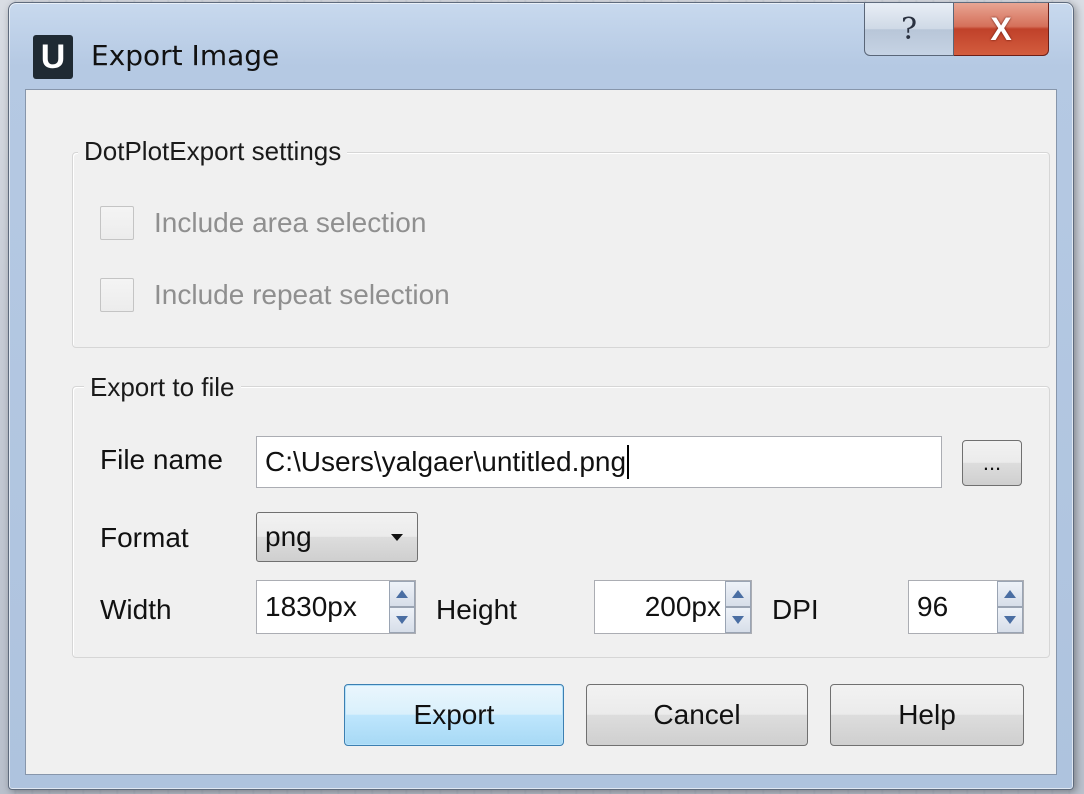  I want to click on height-spin-buttons, so click(738, 607).